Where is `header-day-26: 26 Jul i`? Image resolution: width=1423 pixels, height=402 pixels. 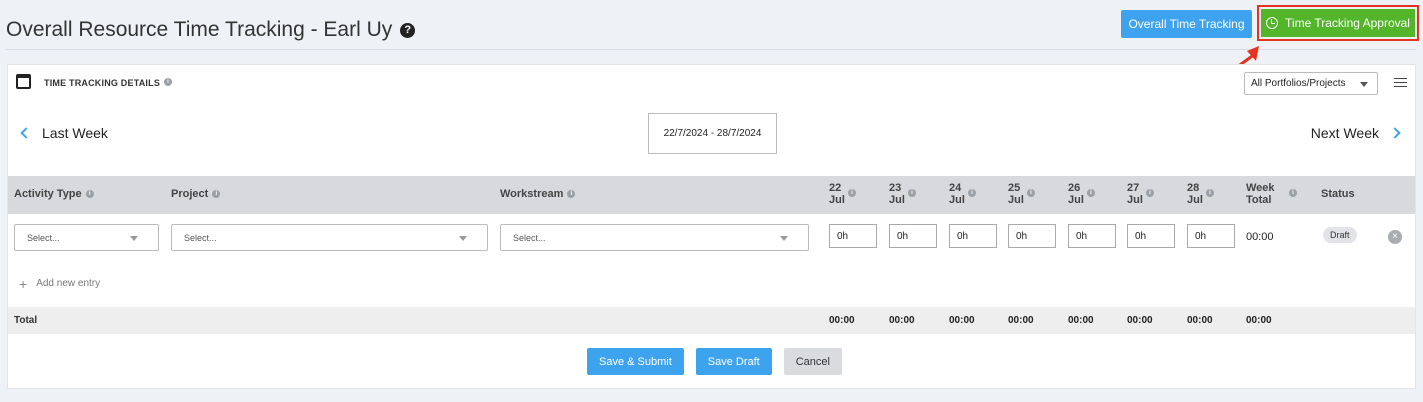 header-day-26: 26 Jul i is located at coordinates (1081, 194).